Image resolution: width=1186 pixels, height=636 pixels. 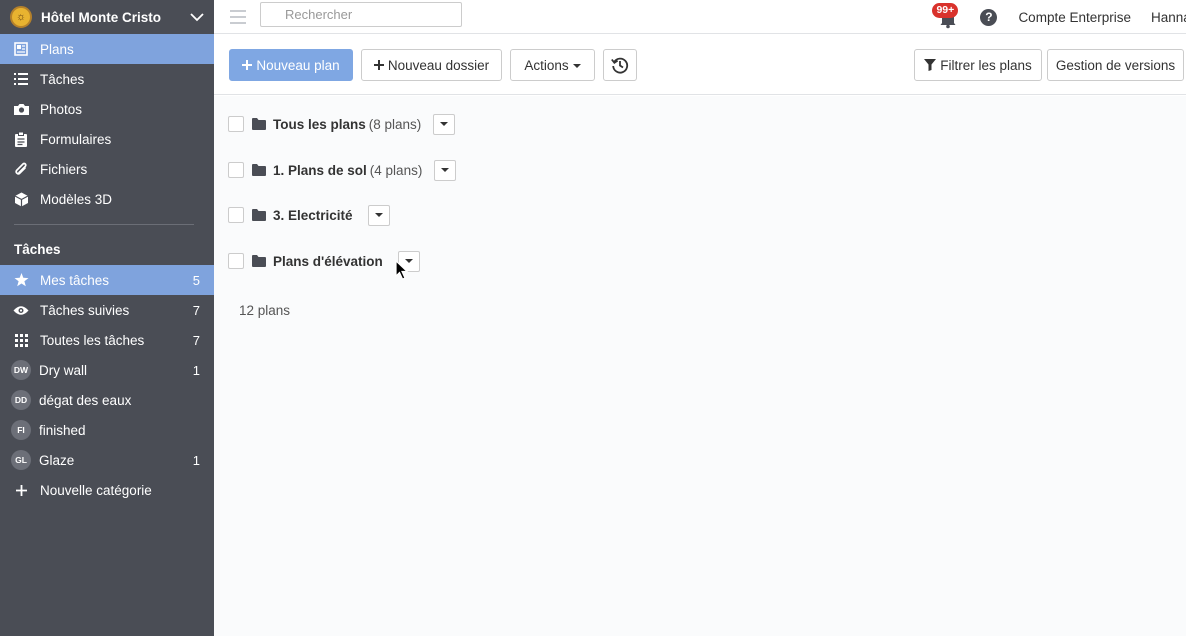 What do you see at coordinates (546, 65) in the screenshot?
I see `actions-label: Actions` at bounding box center [546, 65].